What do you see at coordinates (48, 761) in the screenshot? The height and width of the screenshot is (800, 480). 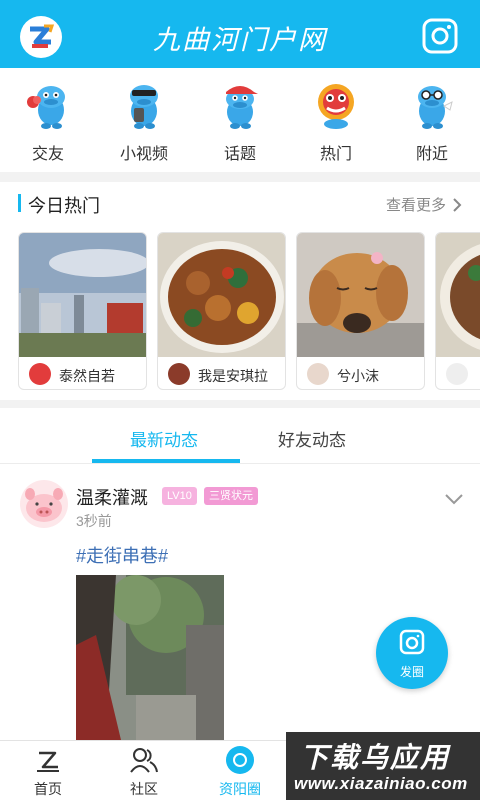 I see `home-logo-icon` at bounding box center [48, 761].